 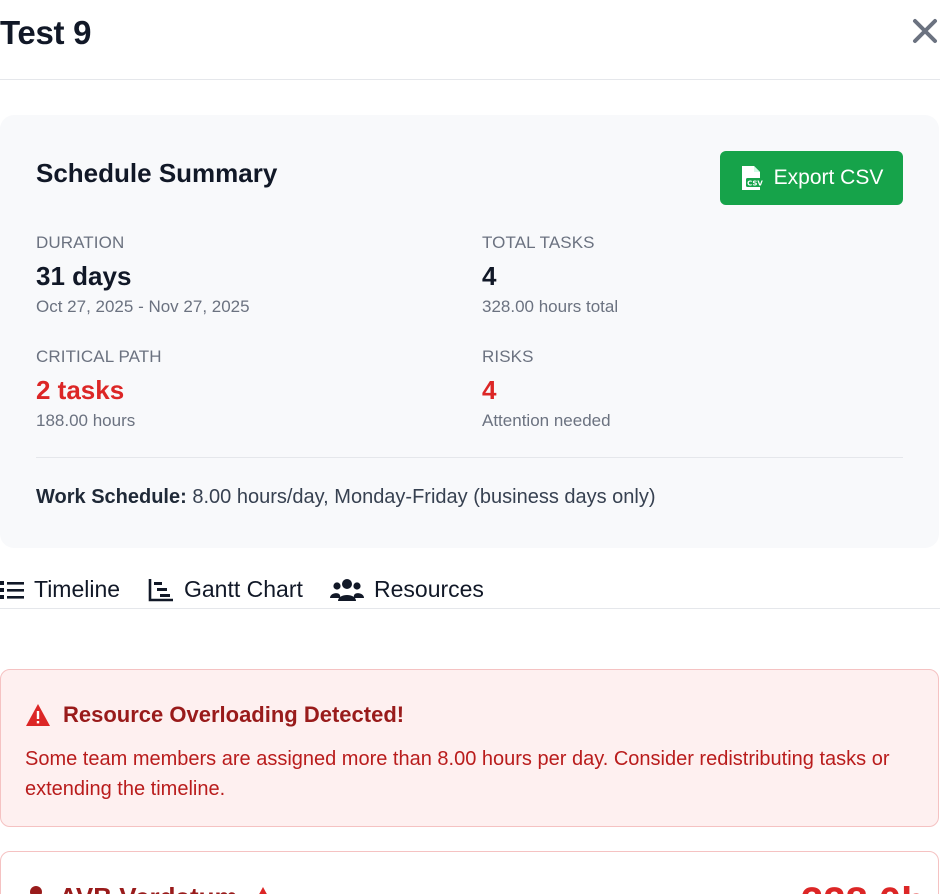 What do you see at coordinates (157, 173) in the screenshot?
I see `summary-title: Schedule Summary` at bounding box center [157, 173].